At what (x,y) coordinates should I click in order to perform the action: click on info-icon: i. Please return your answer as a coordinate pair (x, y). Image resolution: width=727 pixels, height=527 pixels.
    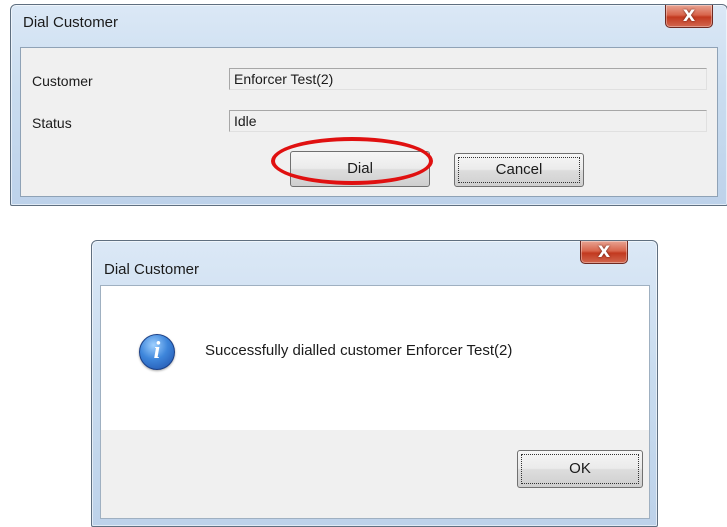
    Looking at the image, I should click on (157, 352).